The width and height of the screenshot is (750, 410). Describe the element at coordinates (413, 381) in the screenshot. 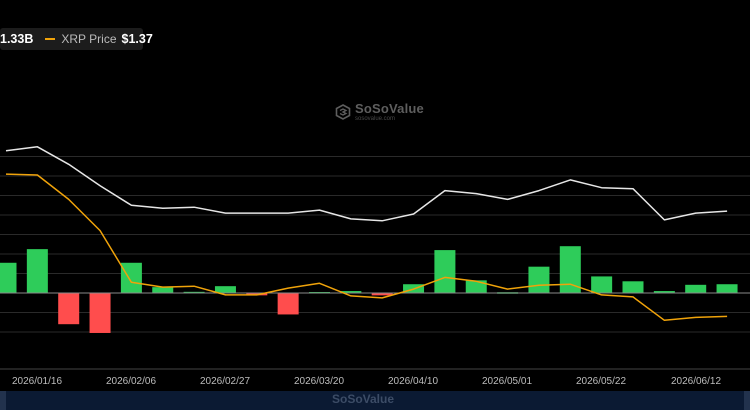

I see `x-tick-label: 2026/04/10` at that location.